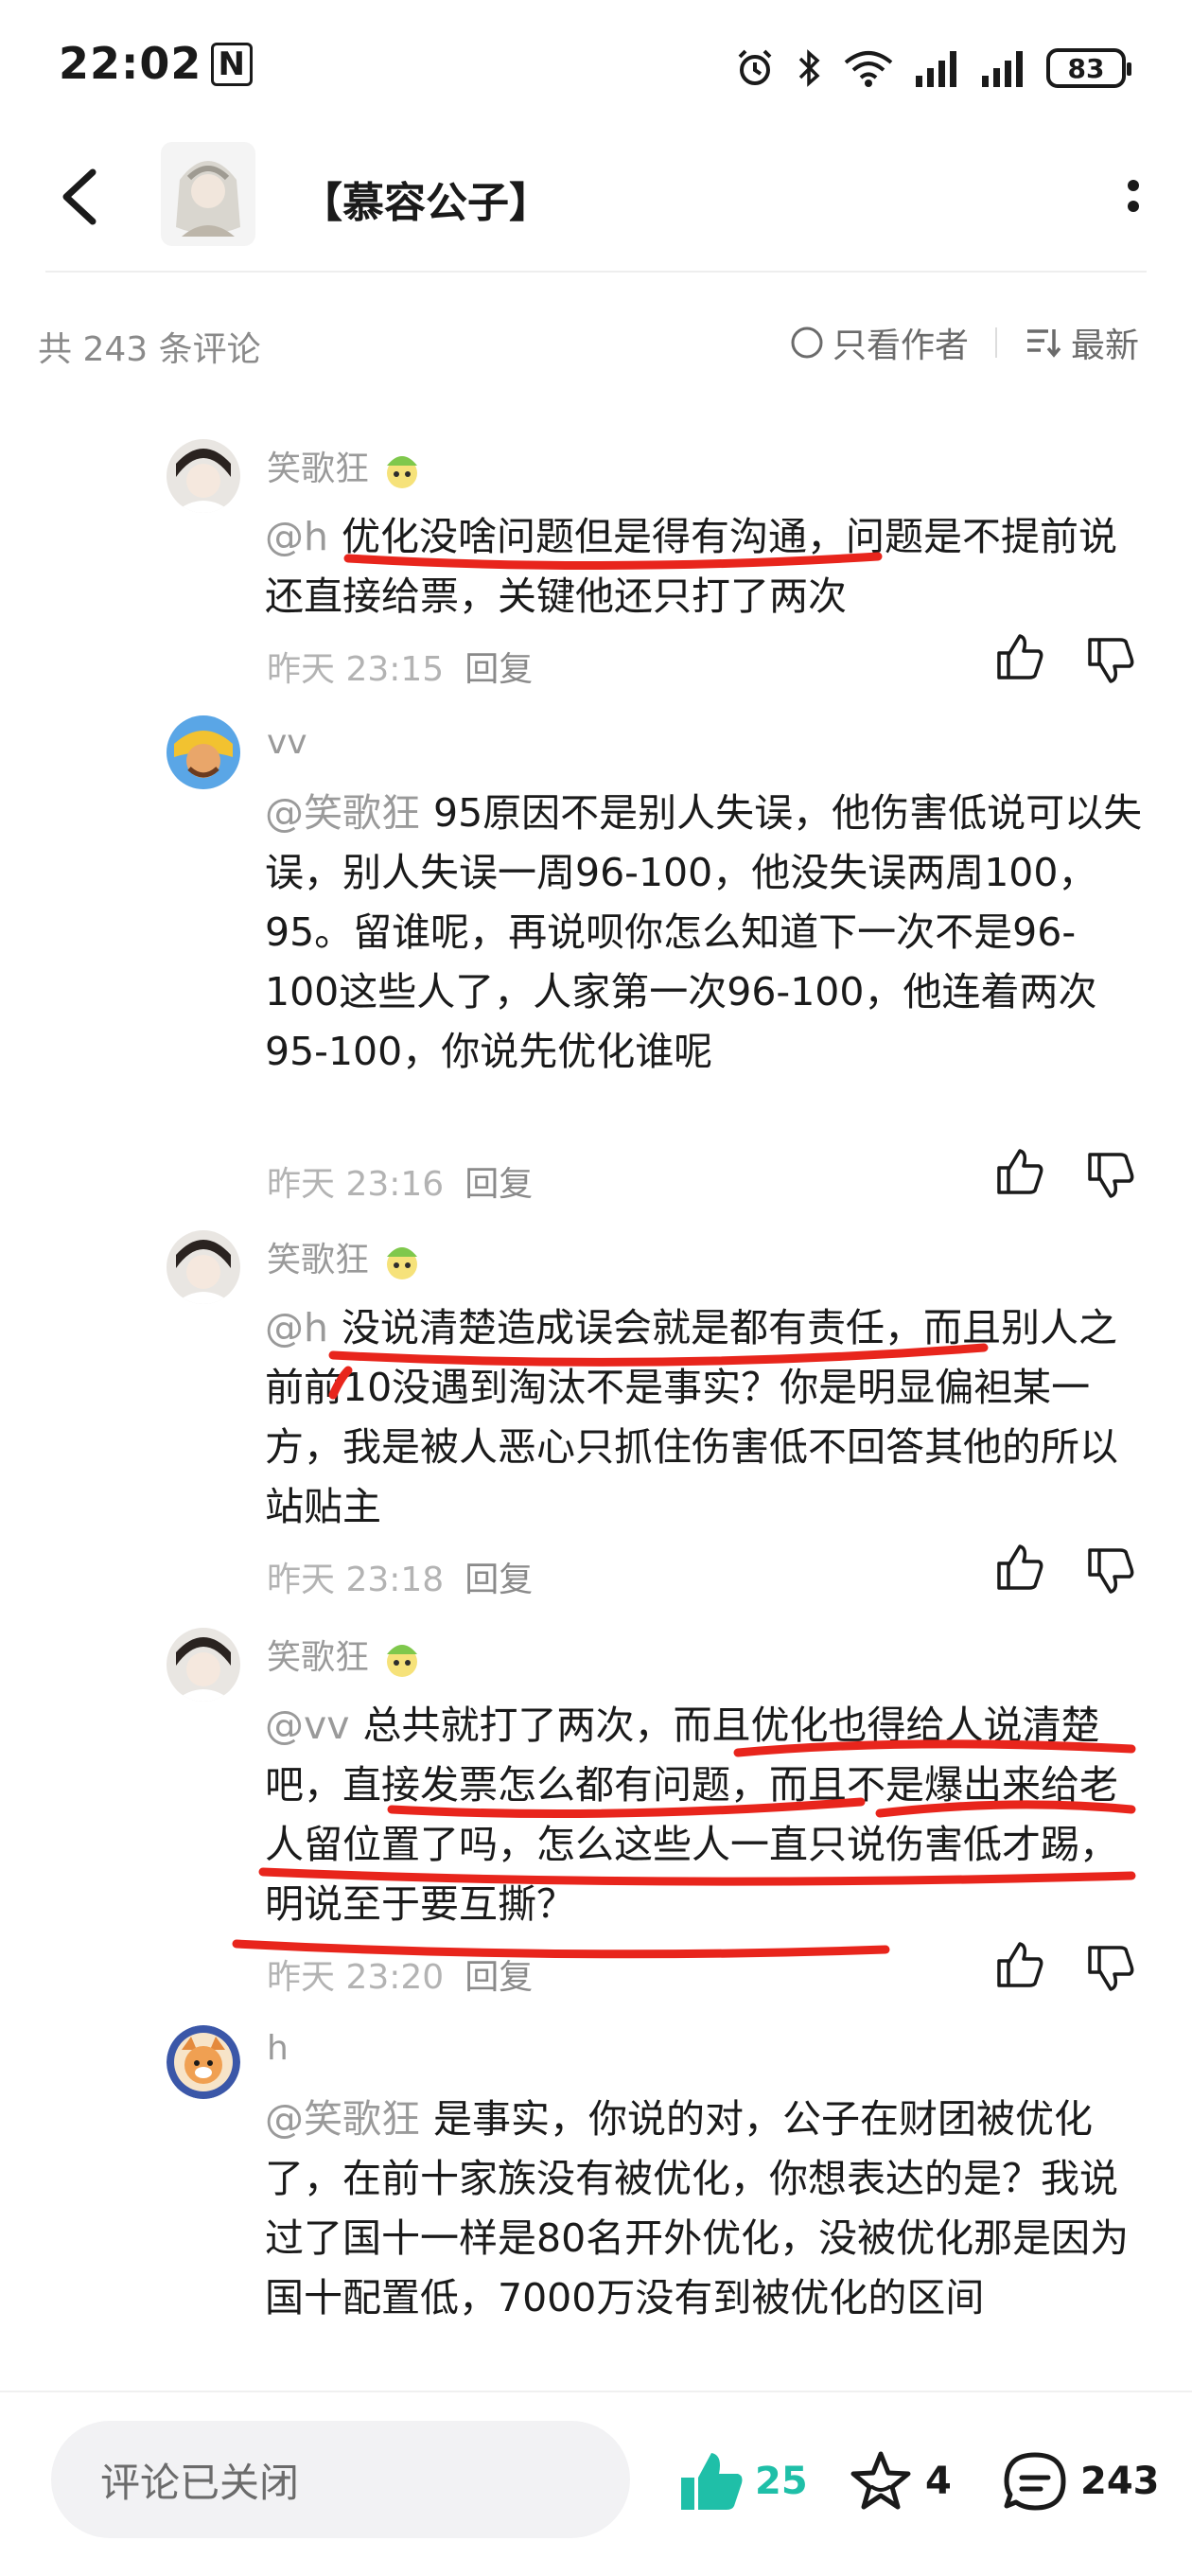 This screenshot has width=1192, height=2576. I want to click on comment-input-closed: 评论已关闭, so click(340, 2479).